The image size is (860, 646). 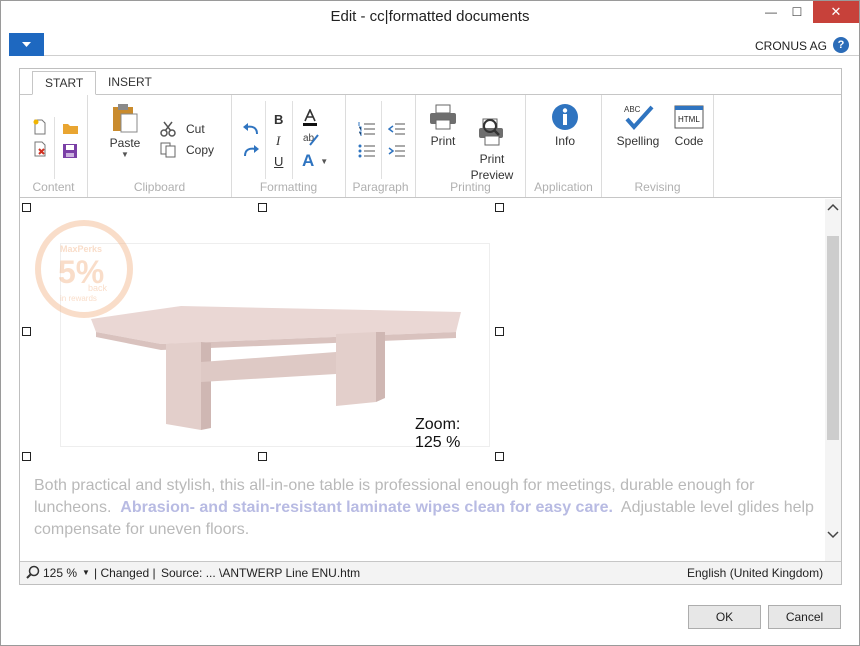 What do you see at coordinates (833, 539) in the screenshot?
I see `scroll-down-icon` at bounding box center [833, 539].